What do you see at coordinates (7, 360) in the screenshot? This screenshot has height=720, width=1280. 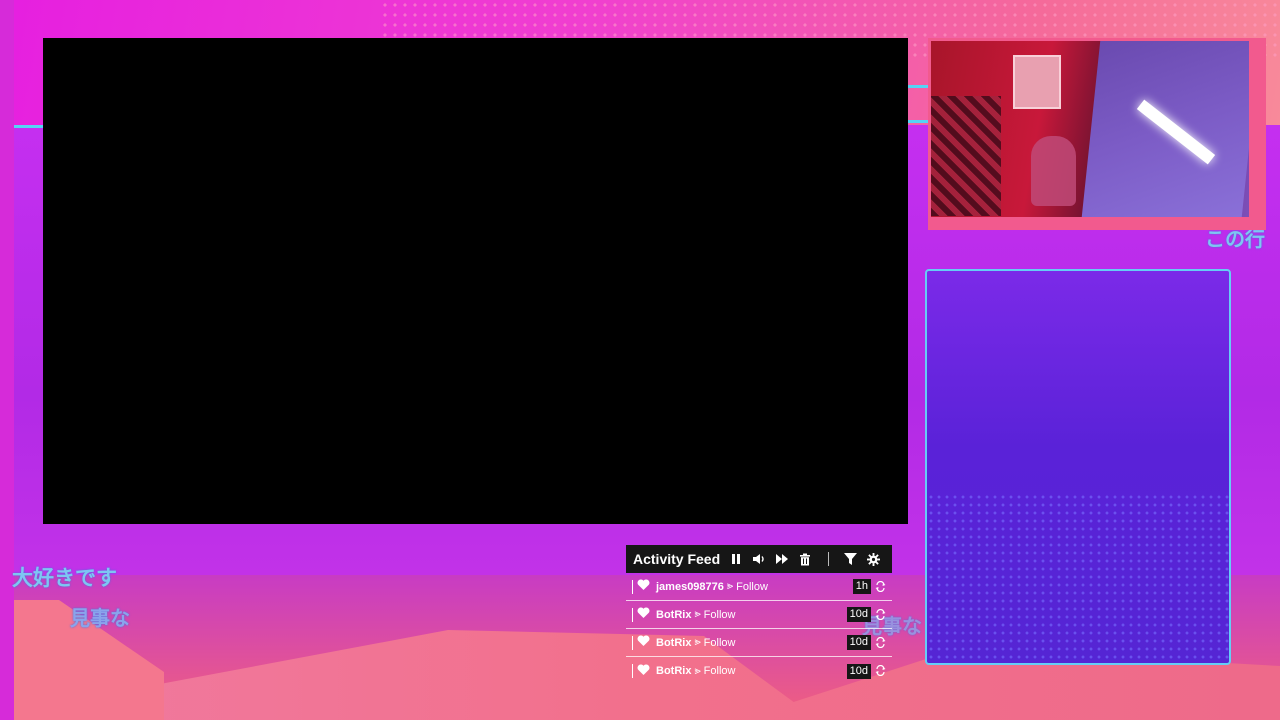 I see `background-left-band` at bounding box center [7, 360].